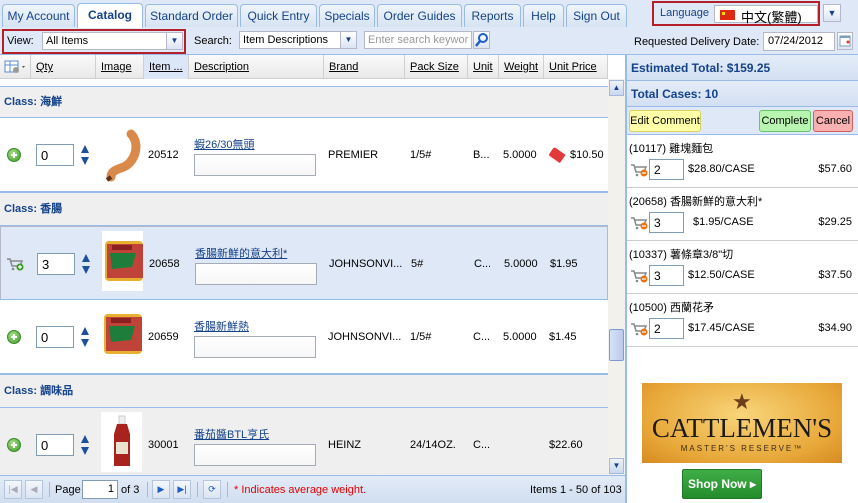 Image resolution: width=858 pixels, height=503 pixels. Describe the element at coordinates (100, 489) in the screenshot. I see `page-number-input: 1` at that location.